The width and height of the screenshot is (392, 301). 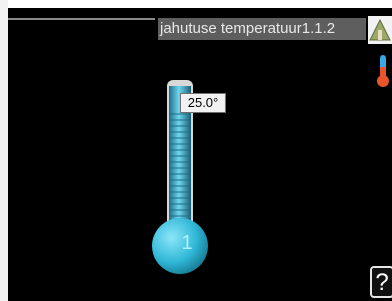 I want to click on thermometer-icon, so click(x=383, y=71).